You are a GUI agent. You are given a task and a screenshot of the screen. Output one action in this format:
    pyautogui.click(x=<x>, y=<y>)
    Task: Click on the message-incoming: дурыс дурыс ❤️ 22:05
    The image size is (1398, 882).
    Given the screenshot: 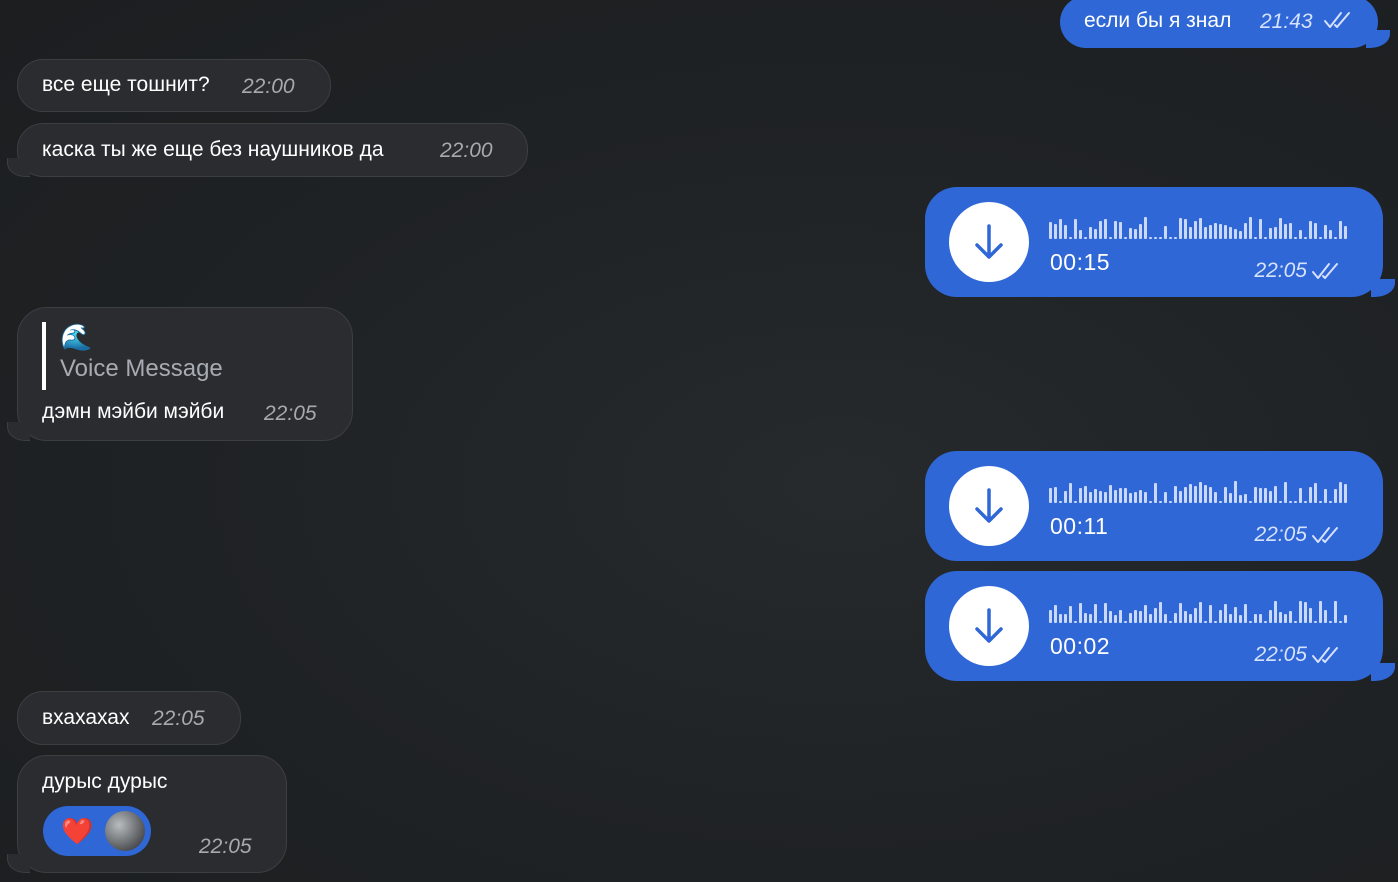 What is the action you would take?
    pyautogui.click(x=147, y=814)
    